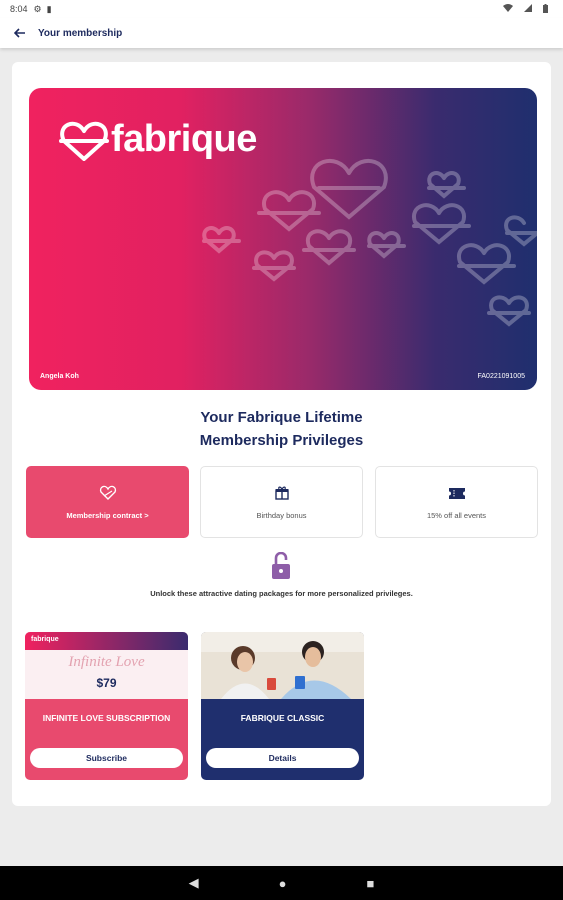  Describe the element at coordinates (106, 758) in the screenshot. I see `subscribe-button: Subscribe` at that location.